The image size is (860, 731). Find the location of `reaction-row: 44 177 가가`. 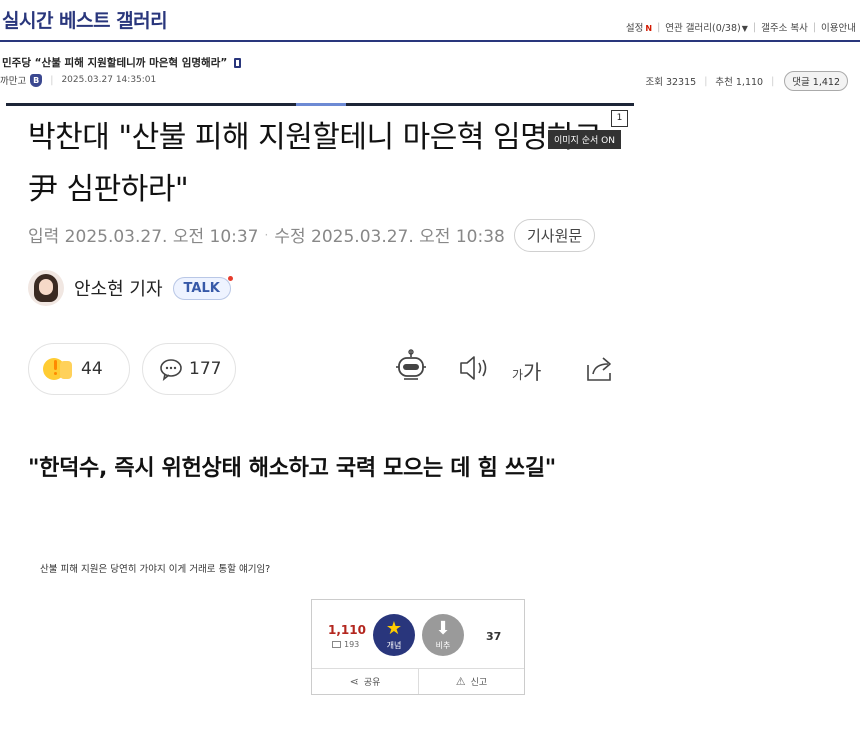

reaction-row: 44 177 가가 is located at coordinates (328, 369).